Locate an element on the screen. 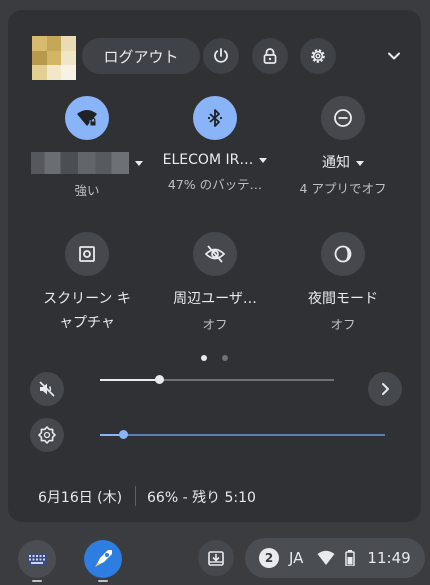 The height and width of the screenshot is (585, 430). chevron-right-icon is located at coordinates (385, 389).